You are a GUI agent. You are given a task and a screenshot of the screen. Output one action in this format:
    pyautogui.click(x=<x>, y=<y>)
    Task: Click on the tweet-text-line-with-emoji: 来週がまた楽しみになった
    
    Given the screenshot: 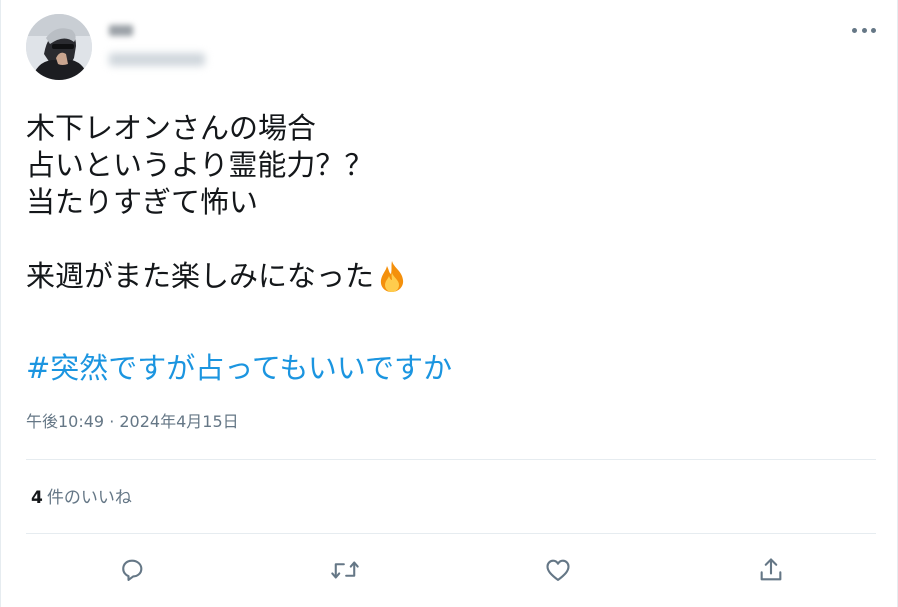 What is the action you would take?
    pyautogui.click(x=446, y=276)
    